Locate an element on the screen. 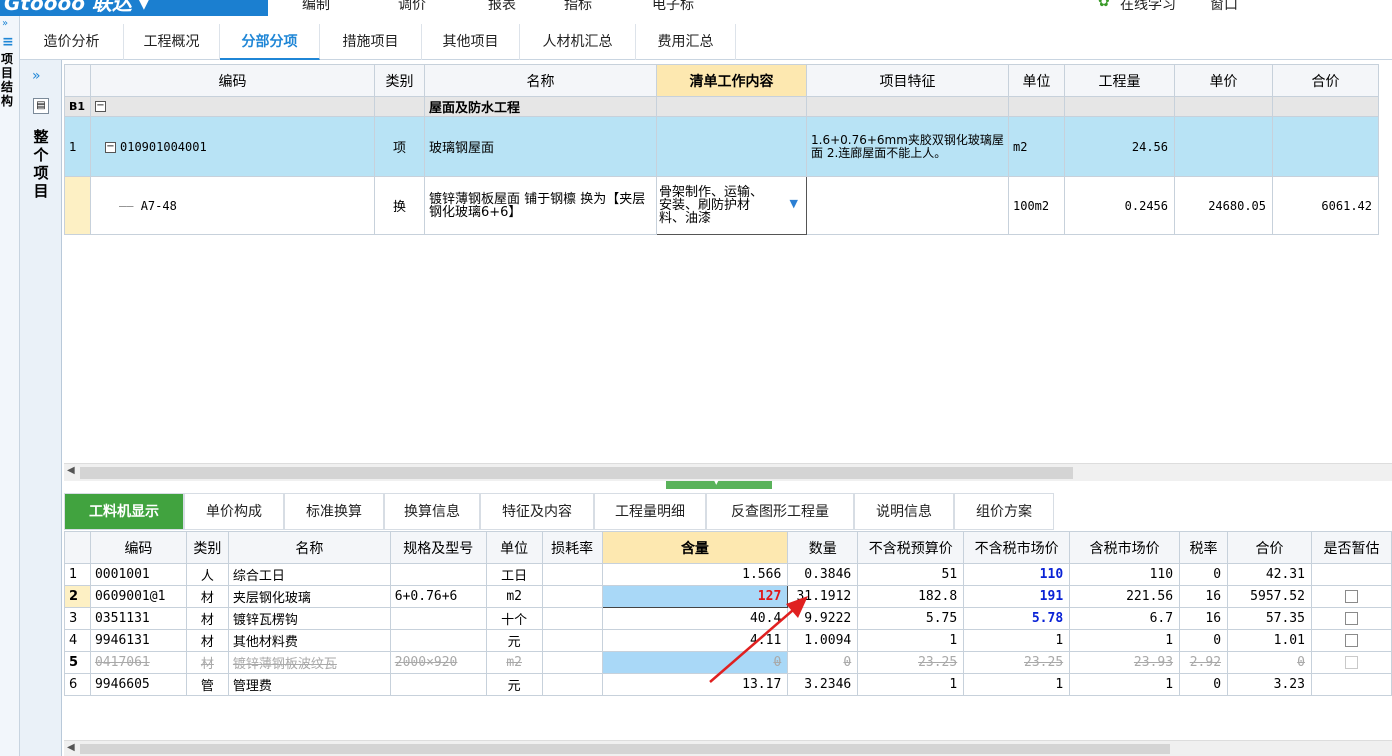 Image resolution: width=1392 pixels, height=756 pixels. menu-item-report: 报表 is located at coordinates (502, 7).